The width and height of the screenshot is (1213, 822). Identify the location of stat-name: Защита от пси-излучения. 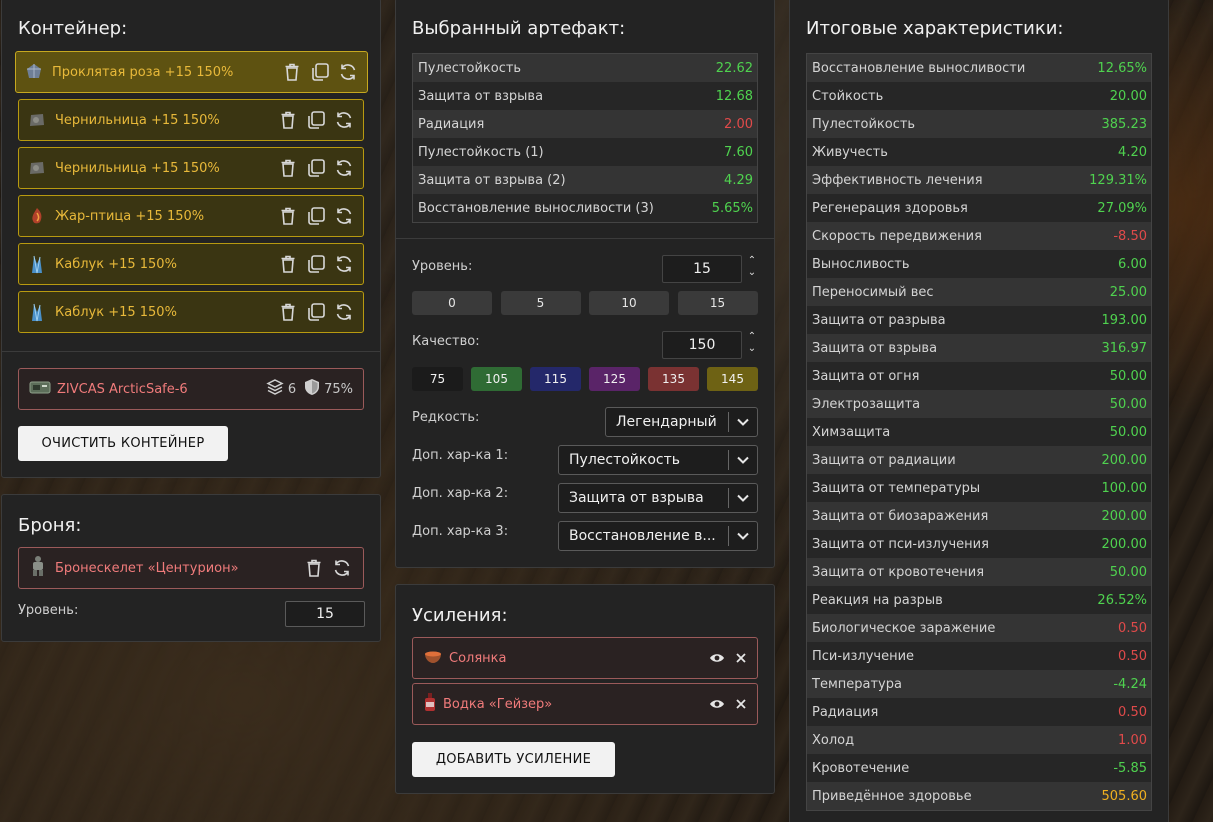
(900, 544).